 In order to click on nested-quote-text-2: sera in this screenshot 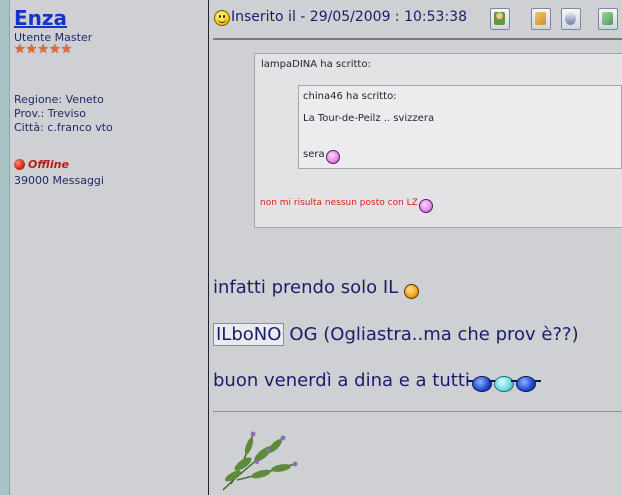, I will do `click(321, 155)`.